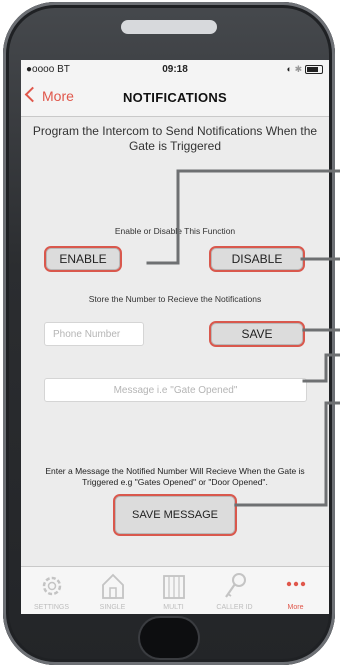 The image size is (340, 667). What do you see at coordinates (234, 607) in the screenshot?
I see `tab-label: CALLER ID` at bounding box center [234, 607].